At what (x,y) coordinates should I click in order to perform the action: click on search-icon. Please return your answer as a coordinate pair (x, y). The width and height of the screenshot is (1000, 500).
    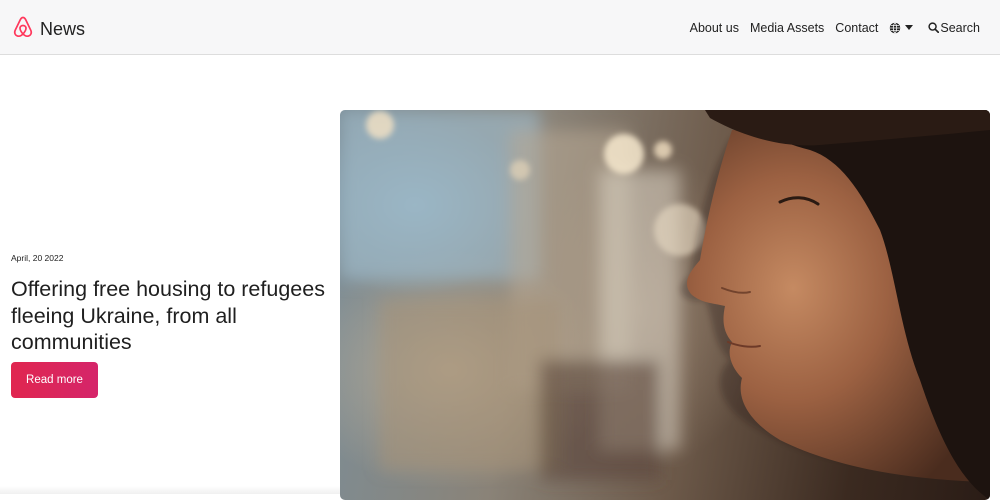
    Looking at the image, I should click on (934, 27).